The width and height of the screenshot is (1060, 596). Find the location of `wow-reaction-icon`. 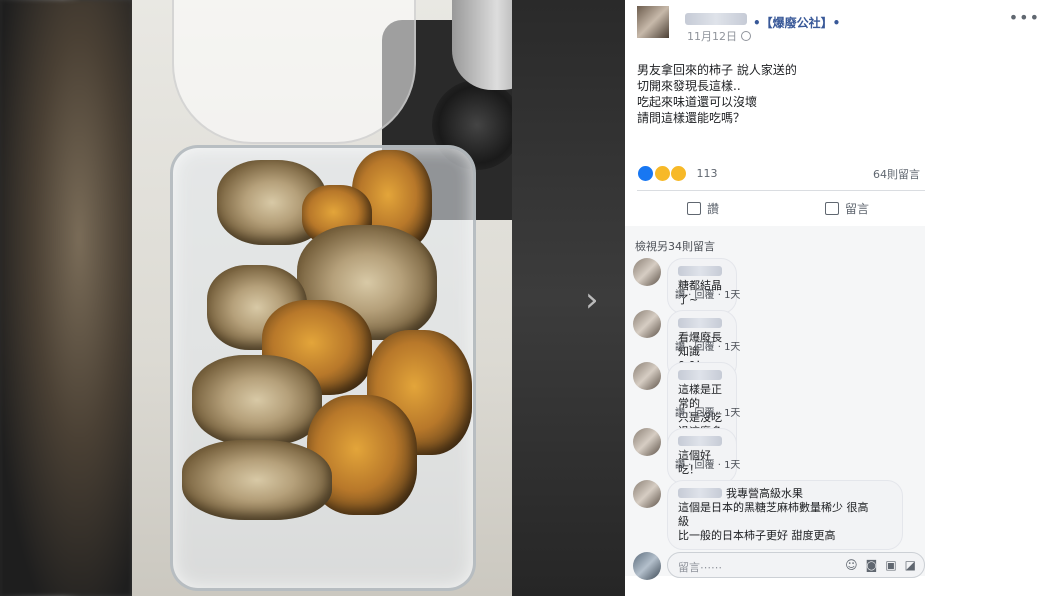

wow-reaction-icon is located at coordinates (662, 173).